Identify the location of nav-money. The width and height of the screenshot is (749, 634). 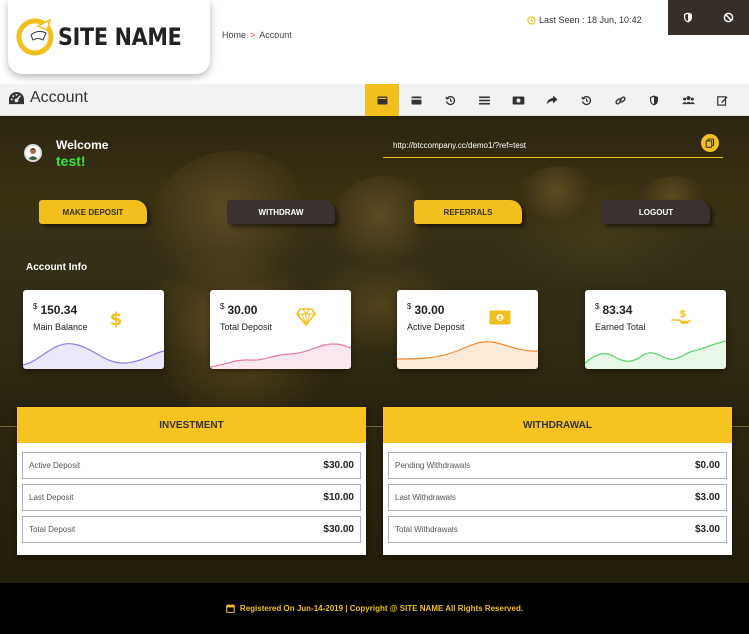
(518, 100).